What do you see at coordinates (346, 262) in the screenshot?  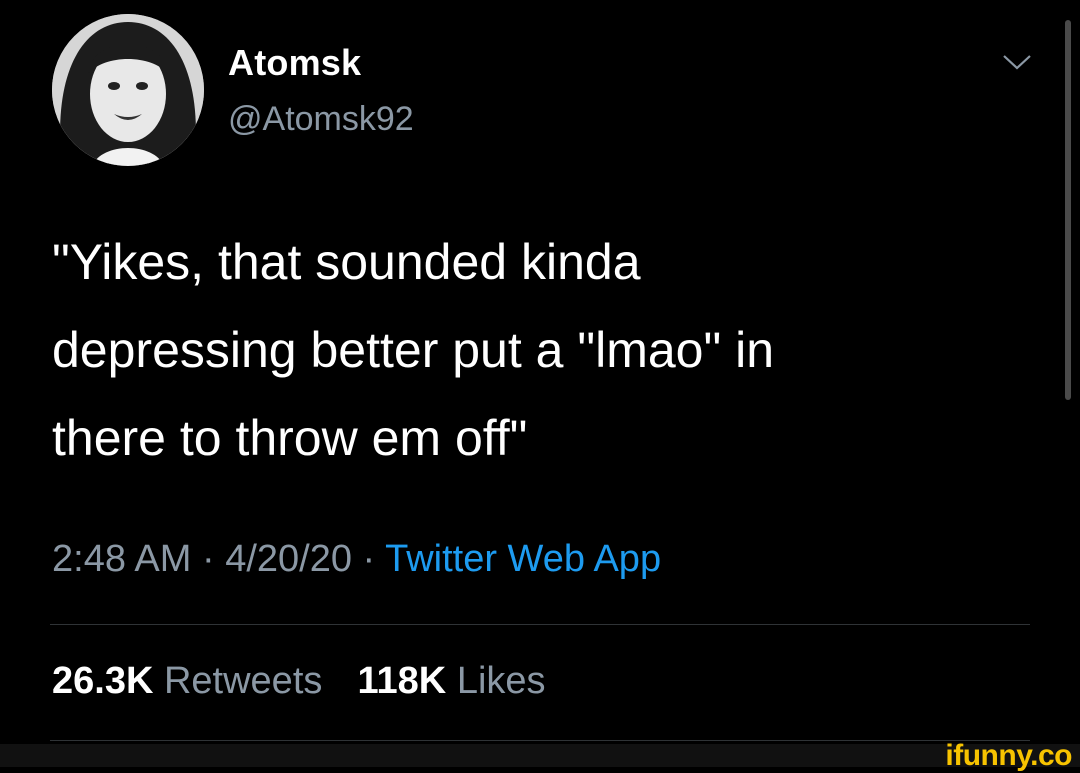 I see `tweet-text-line: "Yikes, that sounded kinda` at bounding box center [346, 262].